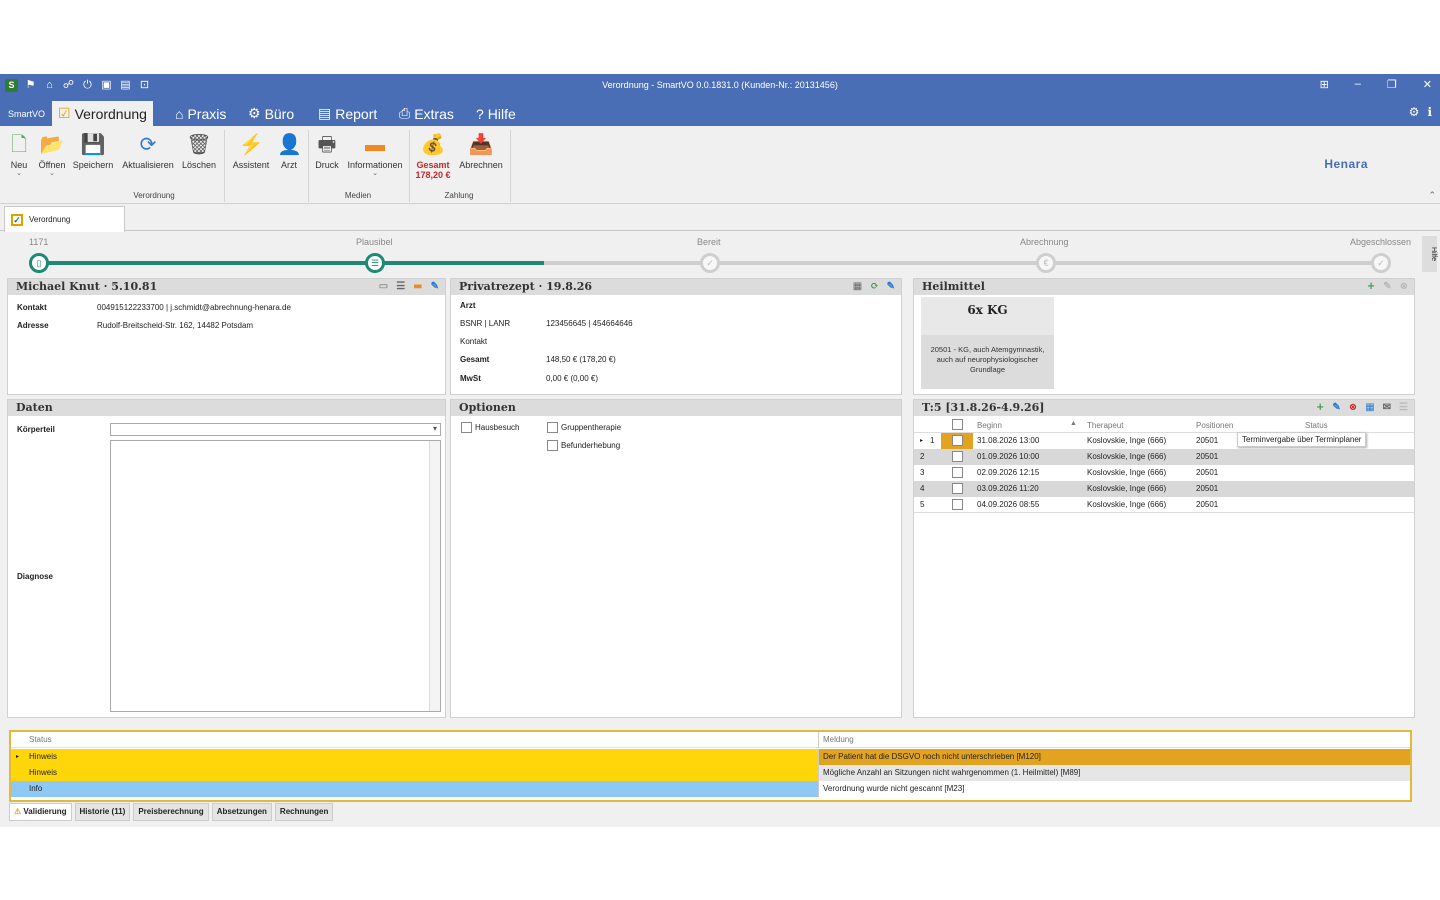  Describe the element at coordinates (481, 151) in the screenshot. I see `abrechnen-button: 📥 Abrechnen` at that location.